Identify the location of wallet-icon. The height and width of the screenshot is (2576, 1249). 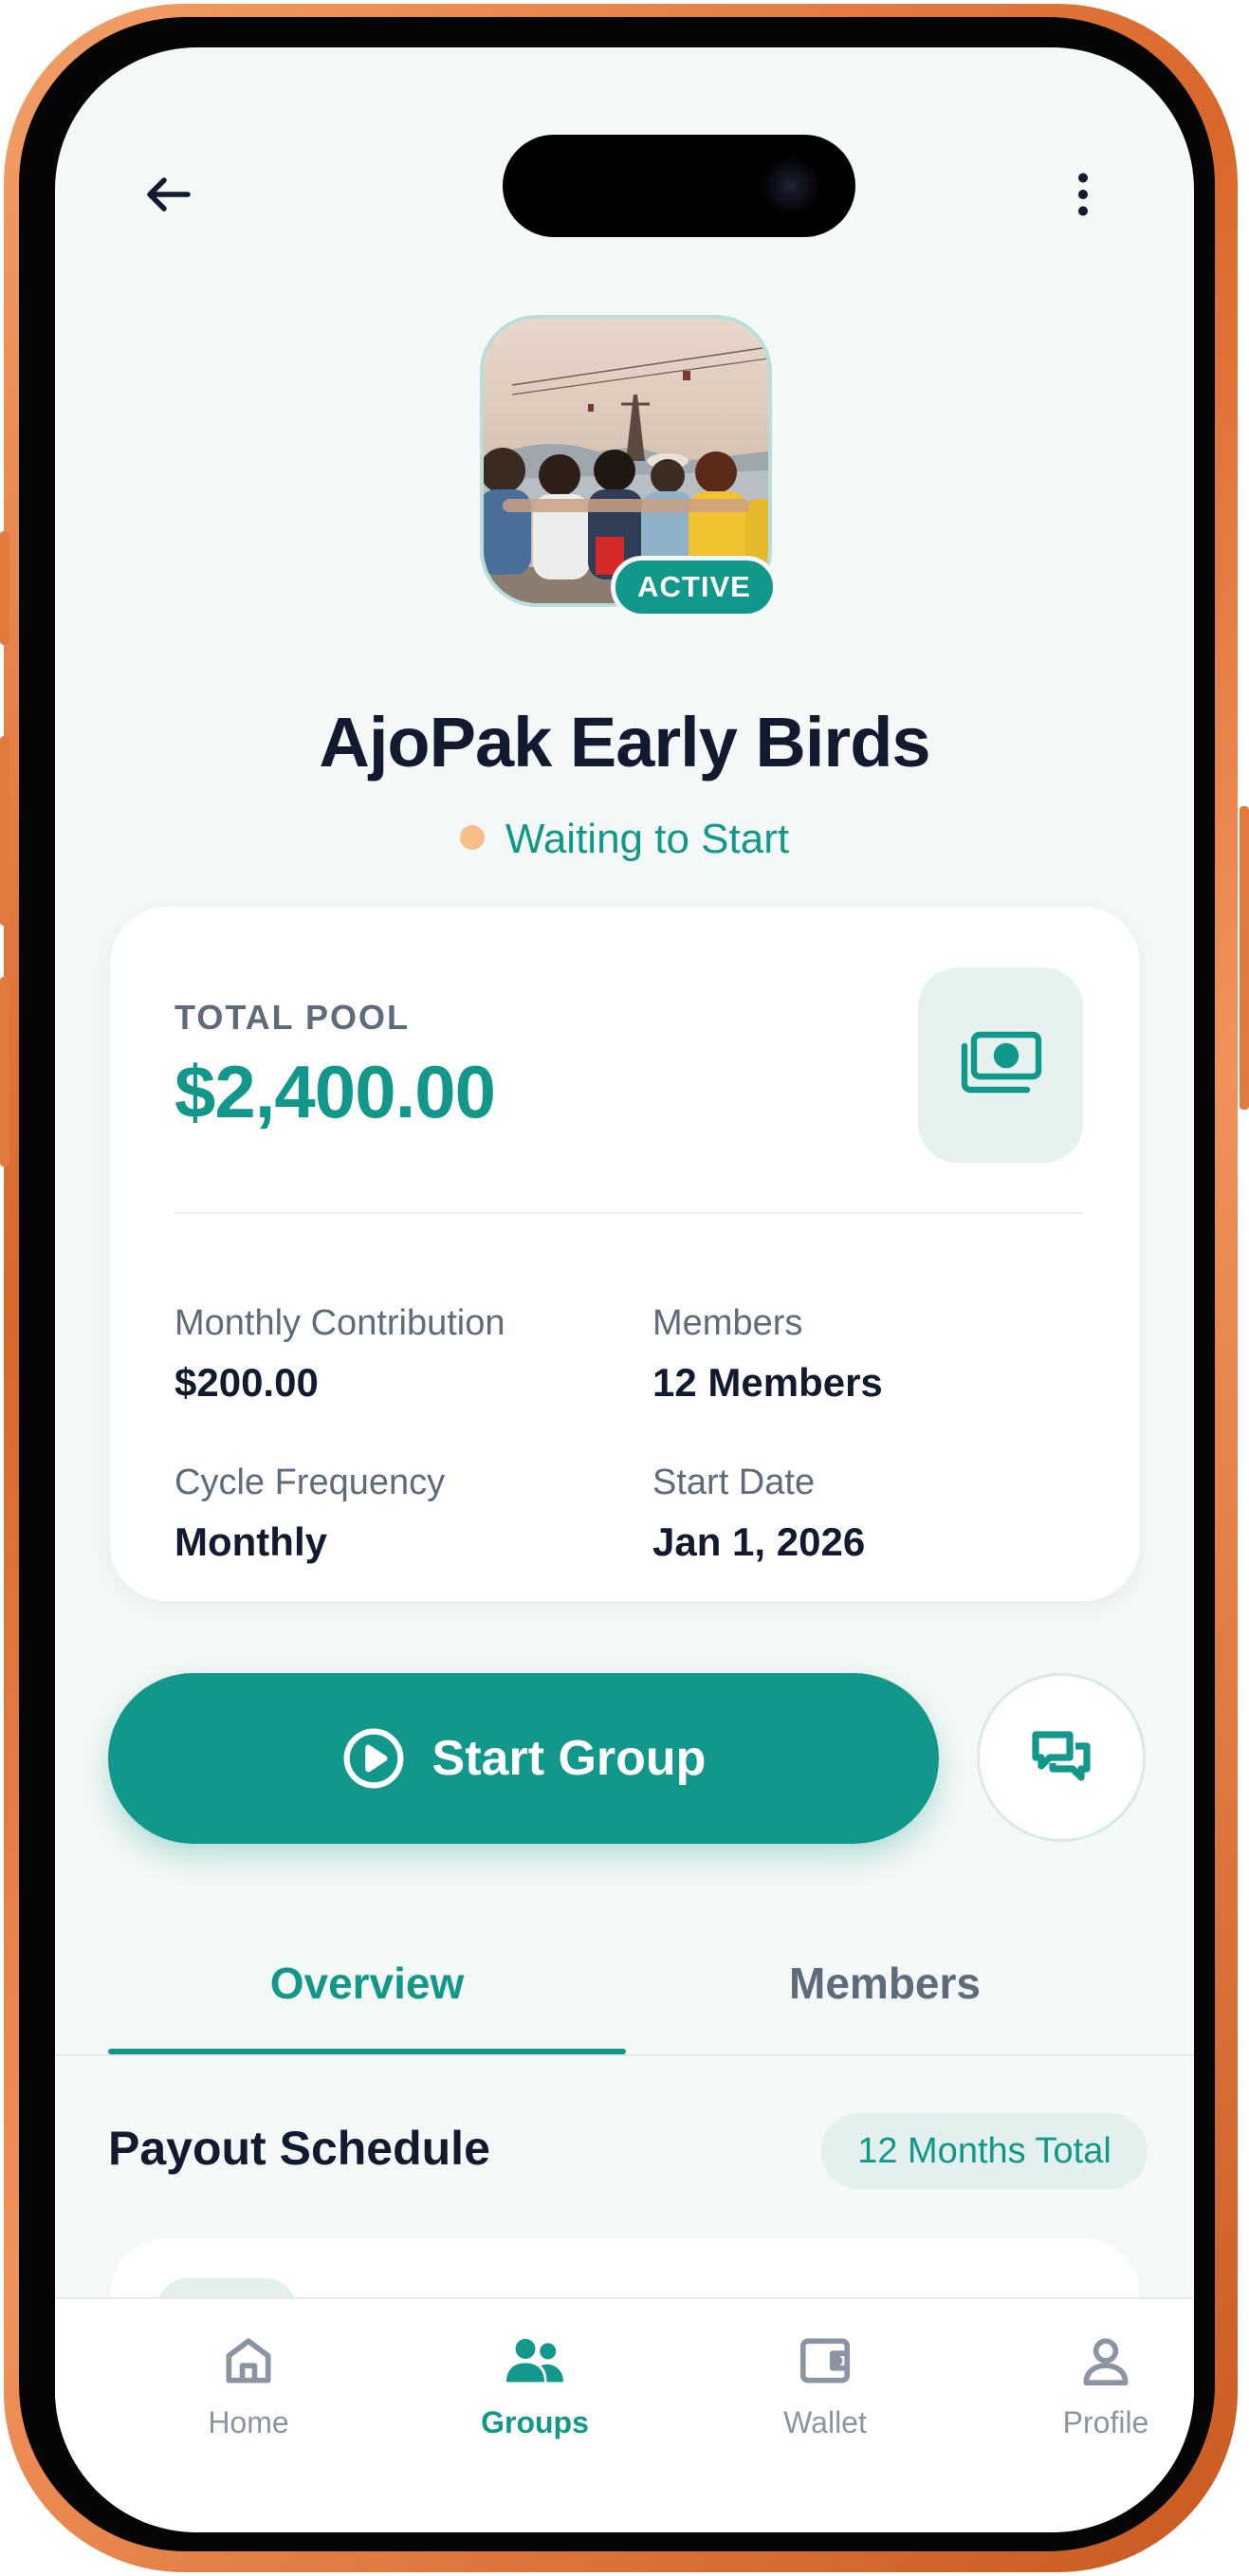
(825, 2360).